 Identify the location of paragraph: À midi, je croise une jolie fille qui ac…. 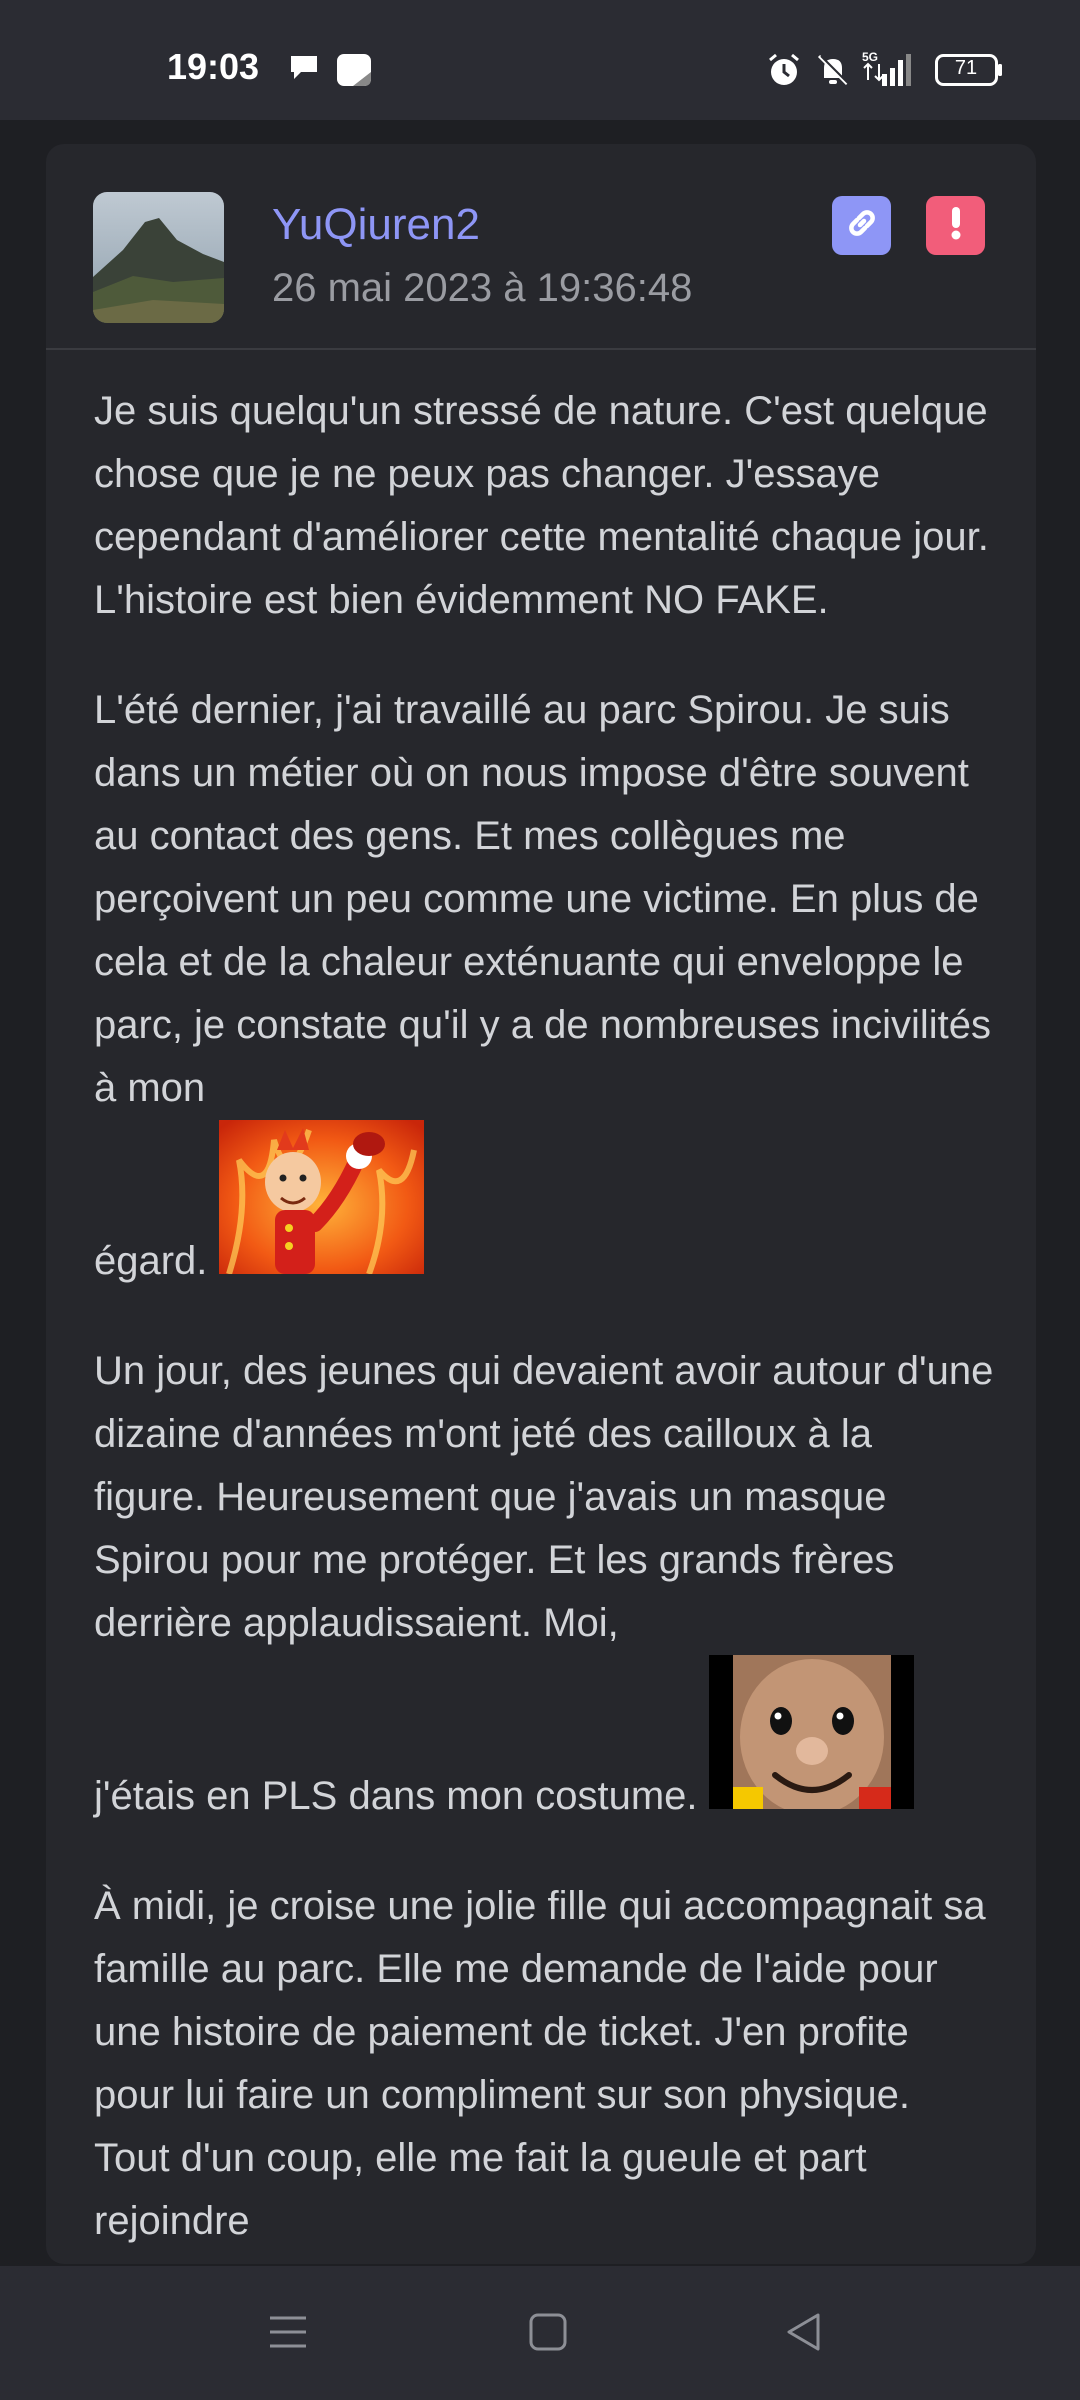
(540, 2063).